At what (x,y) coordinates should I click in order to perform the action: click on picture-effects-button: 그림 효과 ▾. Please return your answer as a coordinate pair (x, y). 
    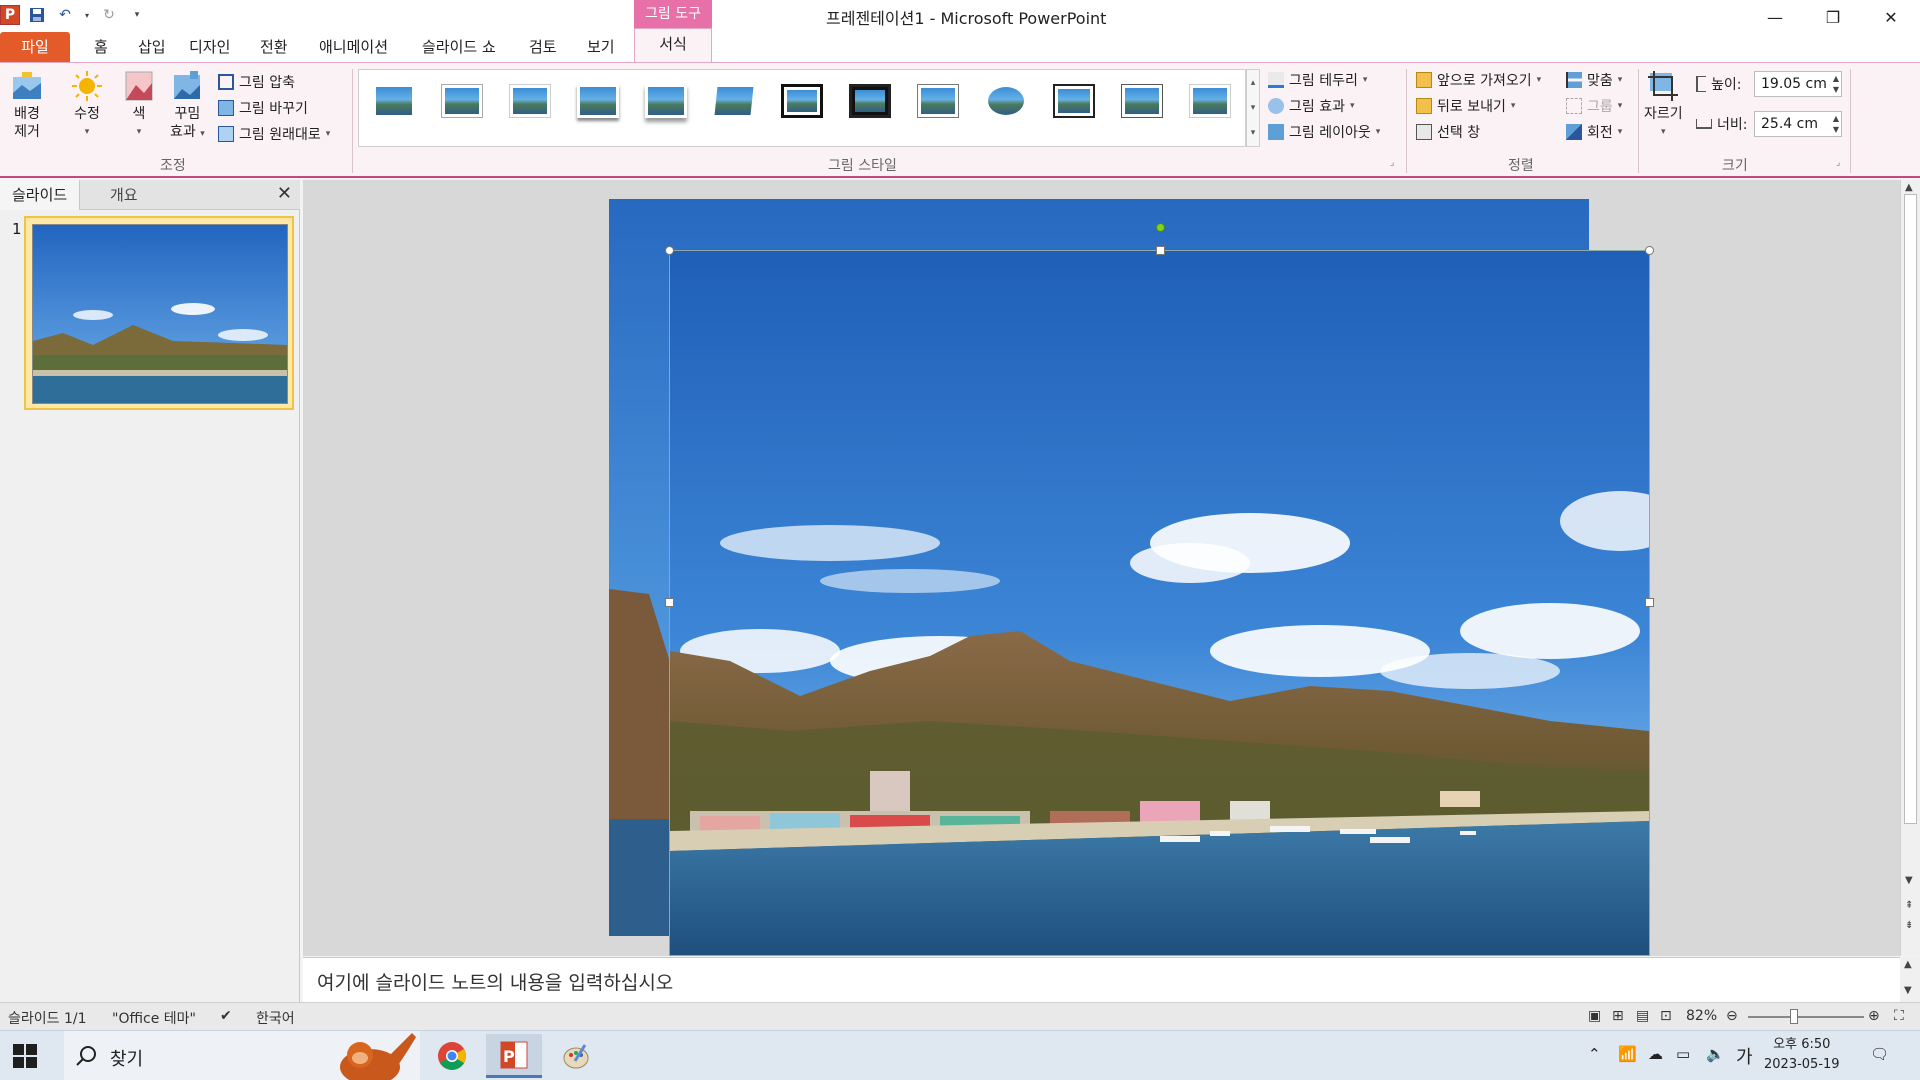
    Looking at the image, I should click on (1311, 106).